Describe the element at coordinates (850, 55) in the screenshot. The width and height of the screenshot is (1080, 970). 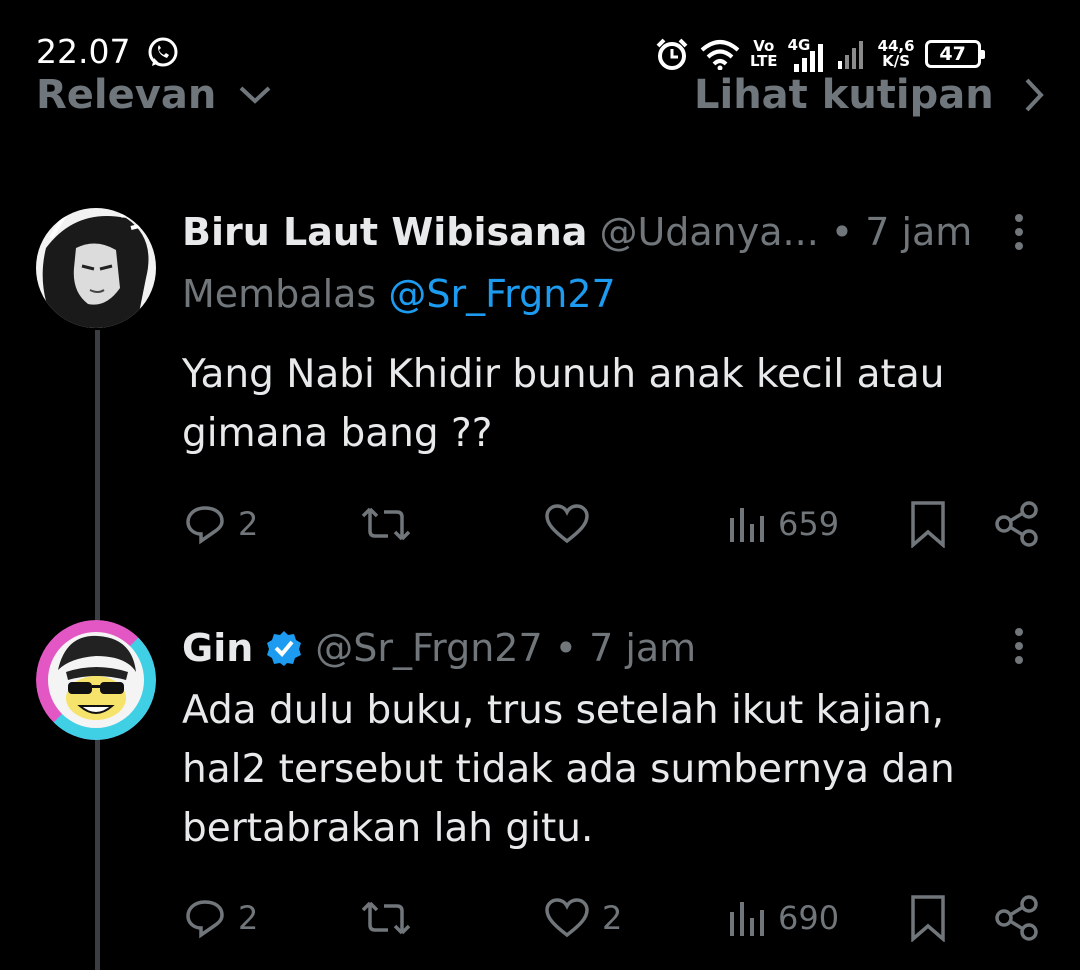
I see `signal-weak-icon` at that location.